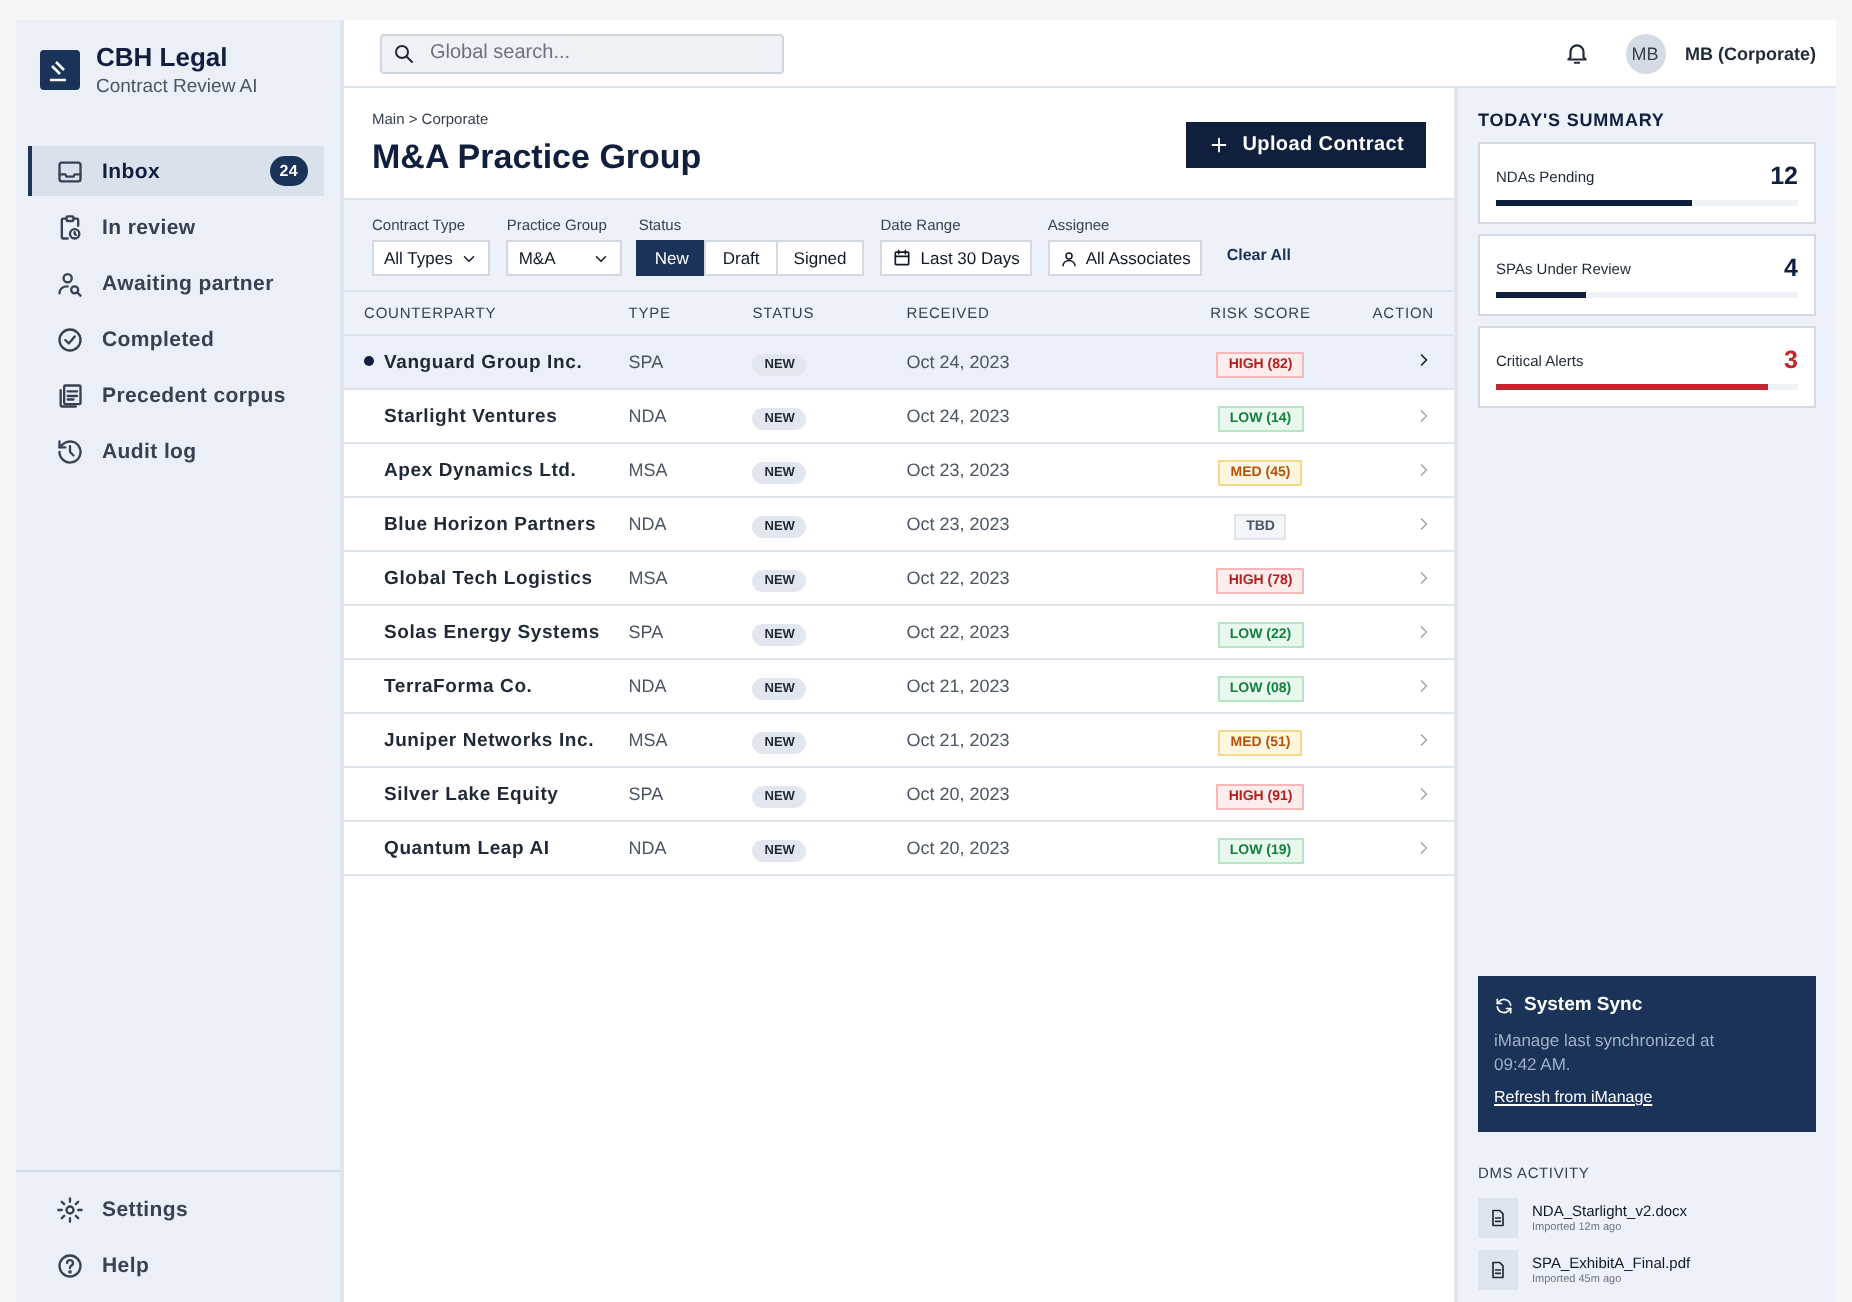  What do you see at coordinates (163, 57) in the screenshot?
I see `brand-name: CBH Legal` at bounding box center [163, 57].